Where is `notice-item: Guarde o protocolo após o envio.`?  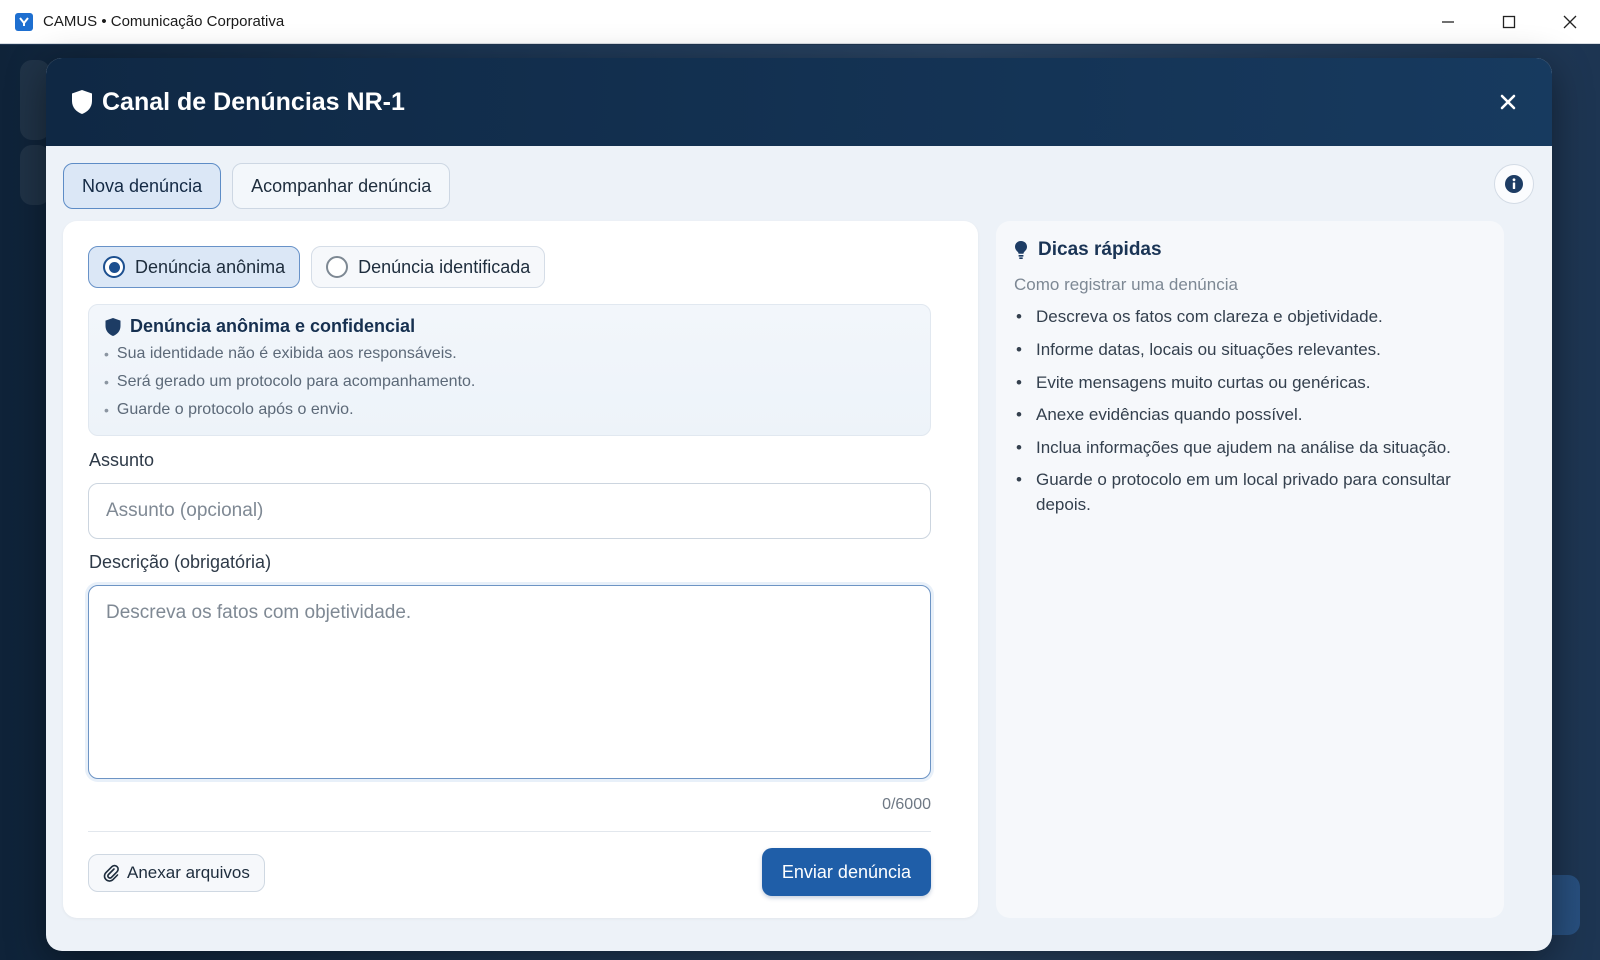 notice-item: Guarde o protocolo após o envio. is located at coordinates (509, 410).